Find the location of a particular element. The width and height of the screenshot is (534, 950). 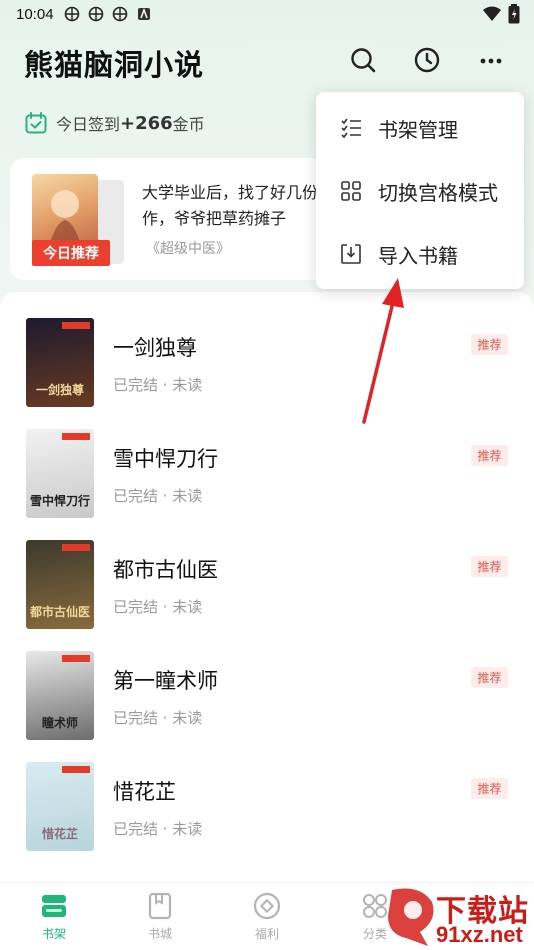

history-button is located at coordinates (427, 60).